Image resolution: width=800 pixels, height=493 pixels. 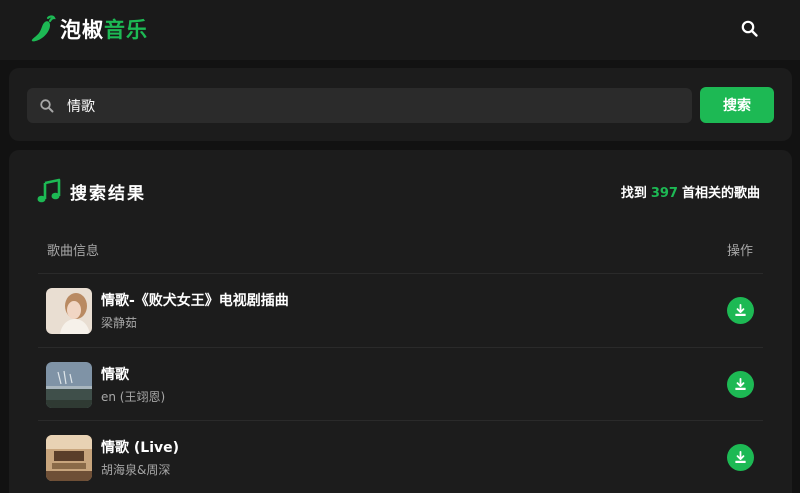 I want to click on app-logo: 泡椒音乐, so click(x=89, y=29).